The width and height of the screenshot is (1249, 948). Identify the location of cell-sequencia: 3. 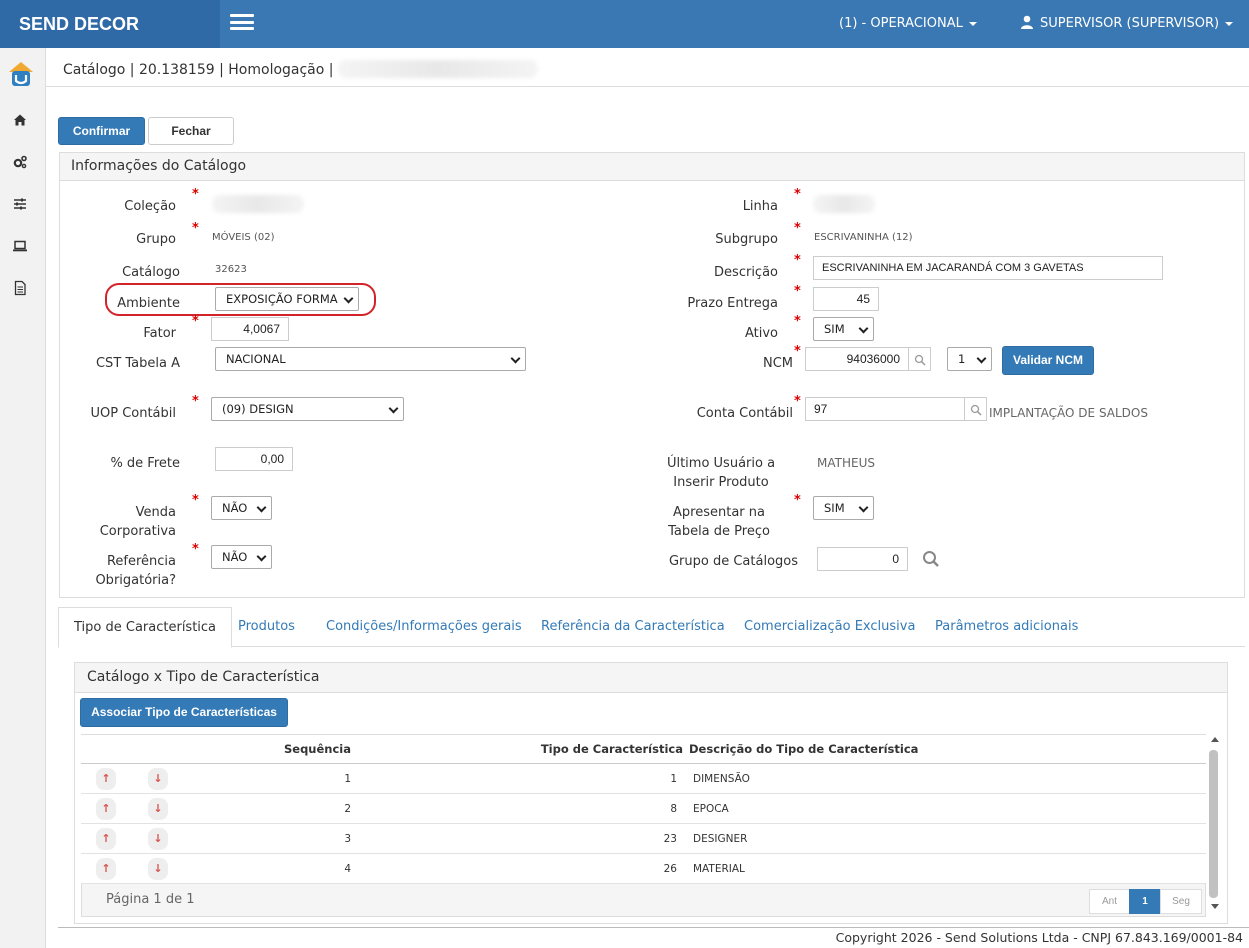
(266, 838).